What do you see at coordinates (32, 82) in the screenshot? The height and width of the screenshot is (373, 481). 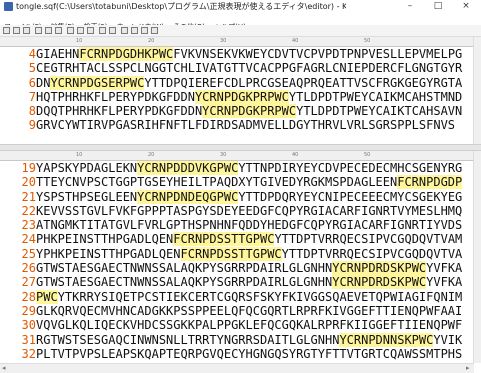 I see `line-number: 6` at bounding box center [32, 82].